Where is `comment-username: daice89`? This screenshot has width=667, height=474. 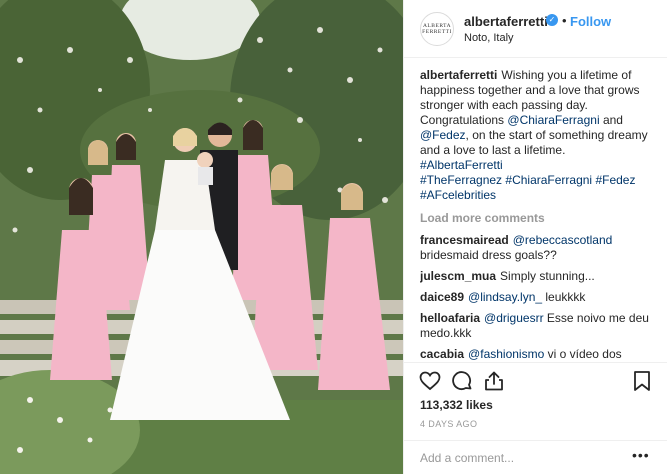
comment-username: daice89 is located at coordinates (442, 297).